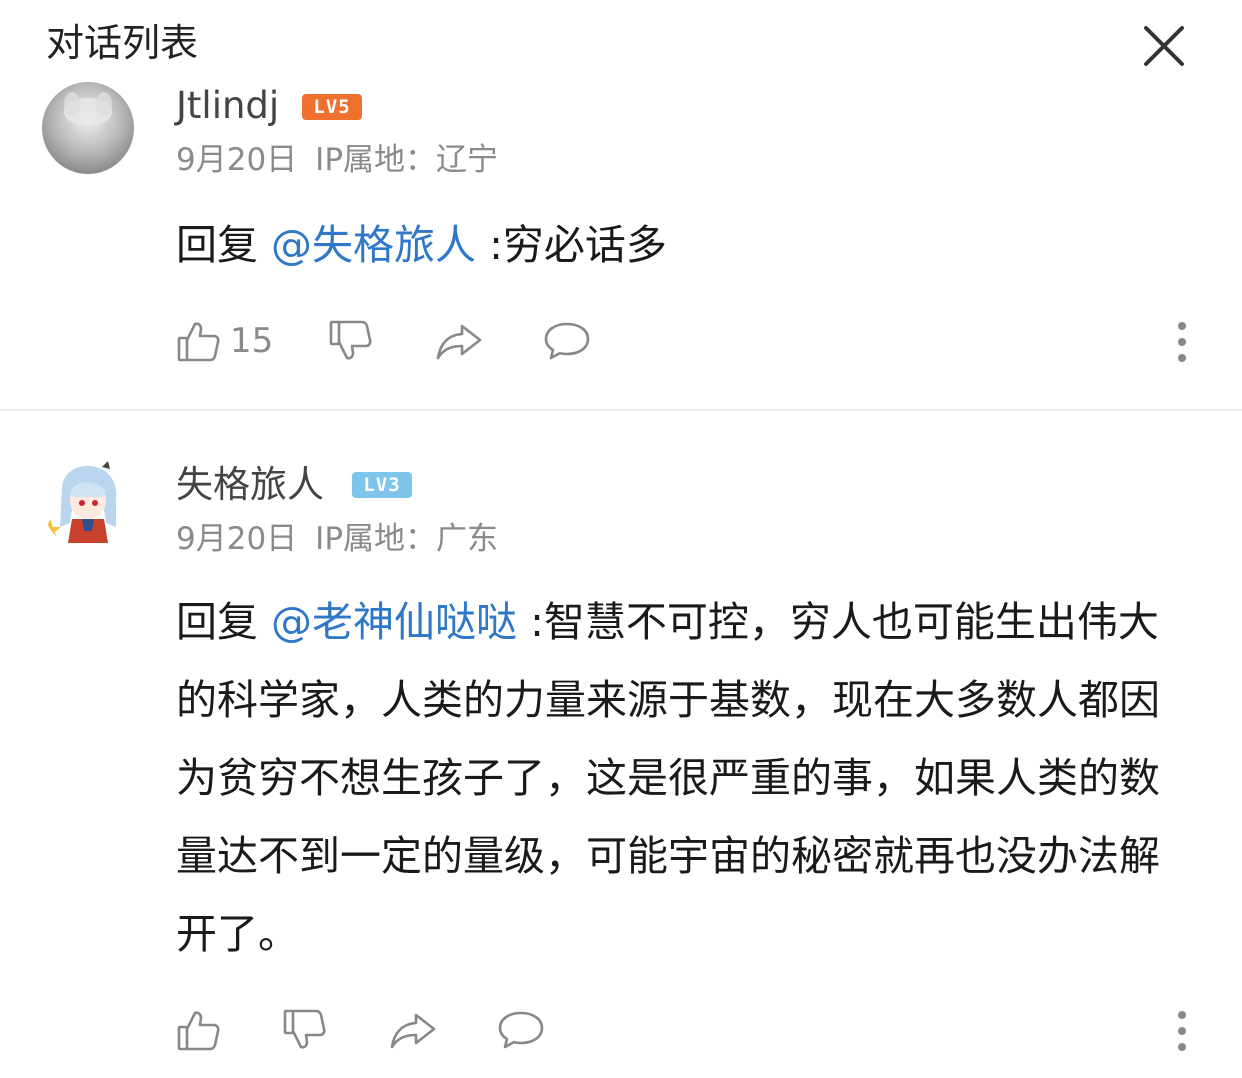  What do you see at coordinates (686, 245) in the screenshot?
I see `comment-text: 回复 @失格旅人 :穷必话多` at bounding box center [686, 245].